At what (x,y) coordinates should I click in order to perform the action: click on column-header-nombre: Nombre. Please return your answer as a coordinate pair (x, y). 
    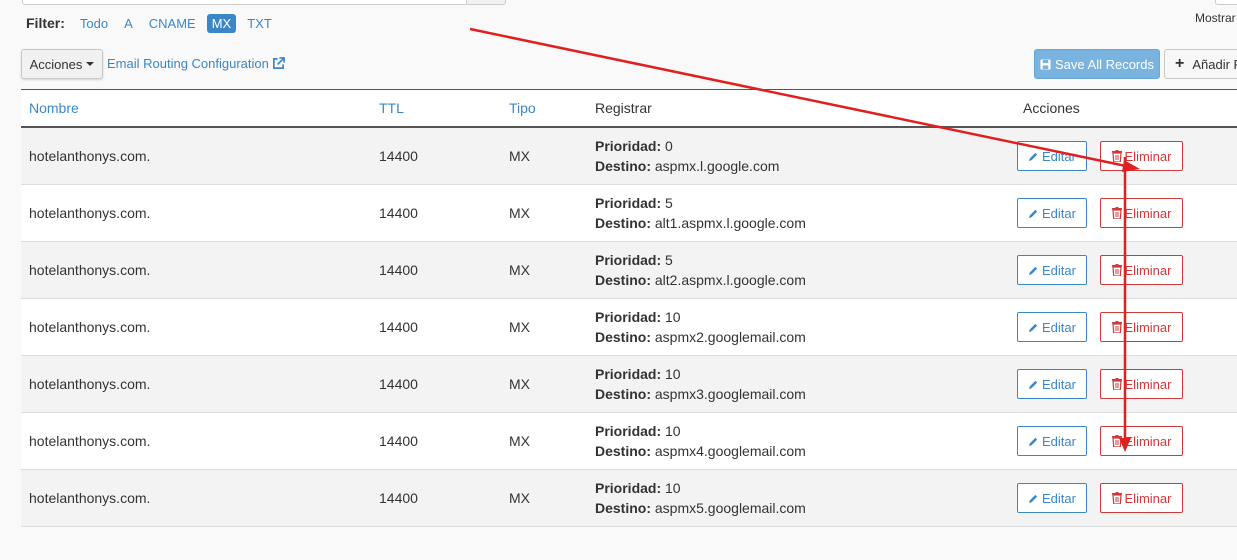
    Looking at the image, I should click on (196, 108).